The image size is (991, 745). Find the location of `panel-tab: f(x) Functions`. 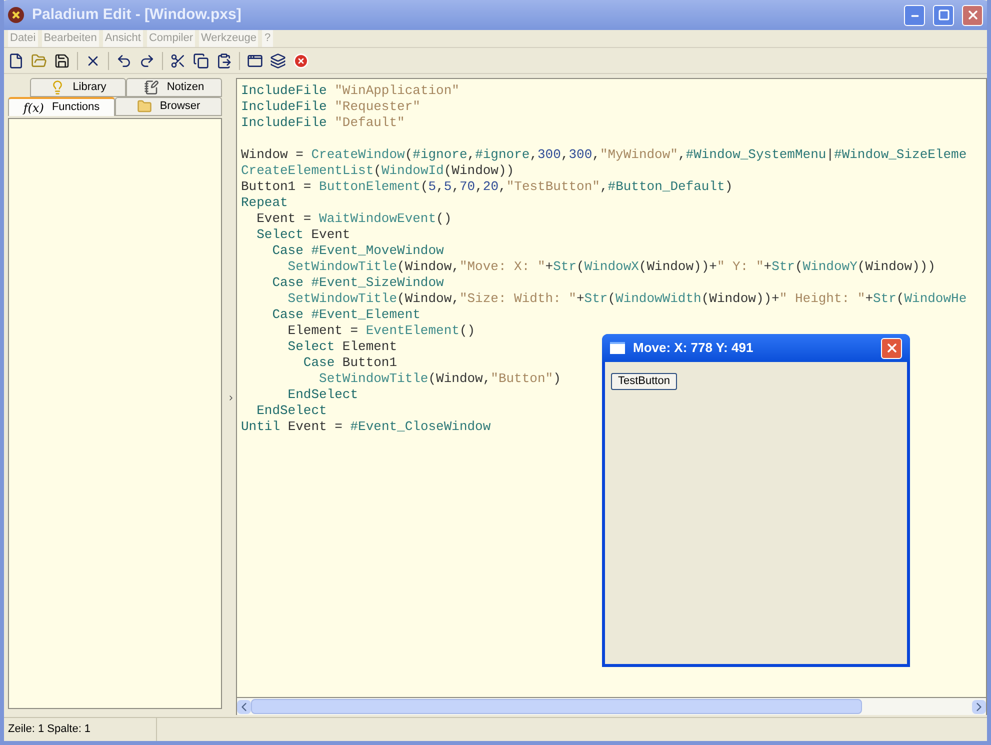

panel-tab: f(x) Functions is located at coordinates (61, 106).